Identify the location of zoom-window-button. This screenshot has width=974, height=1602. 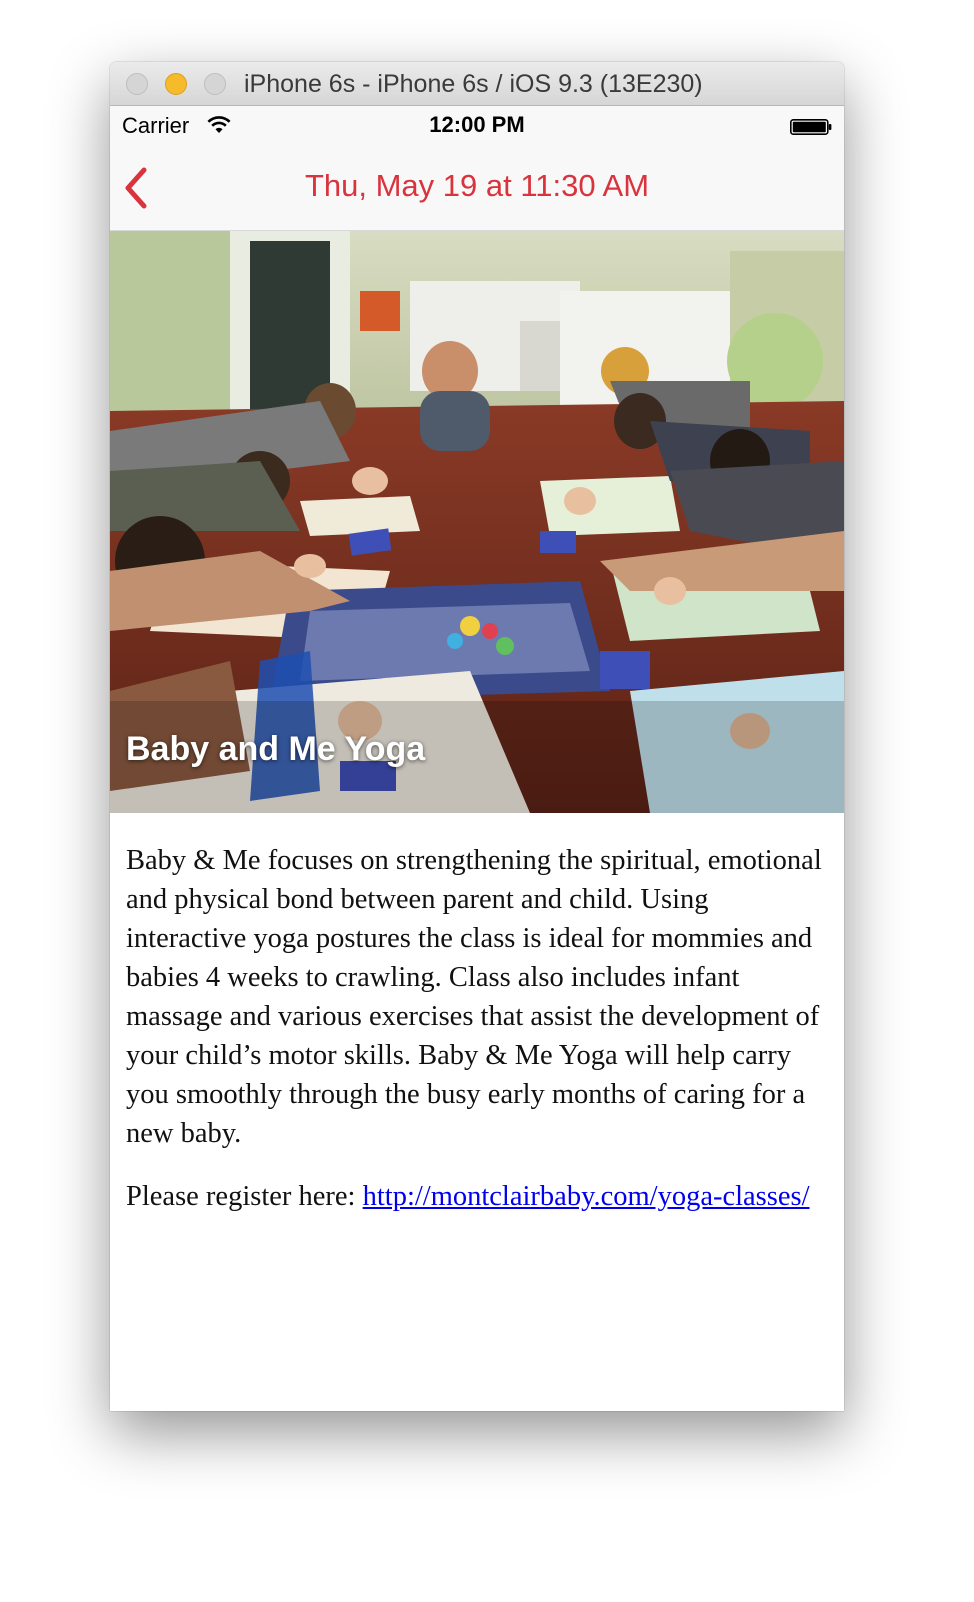
(215, 84).